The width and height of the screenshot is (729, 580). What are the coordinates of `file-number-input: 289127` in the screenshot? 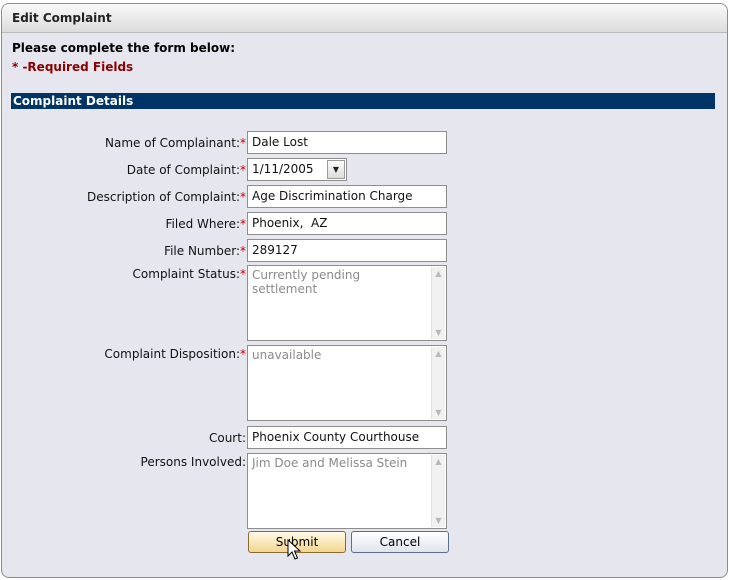 It's located at (347, 250).